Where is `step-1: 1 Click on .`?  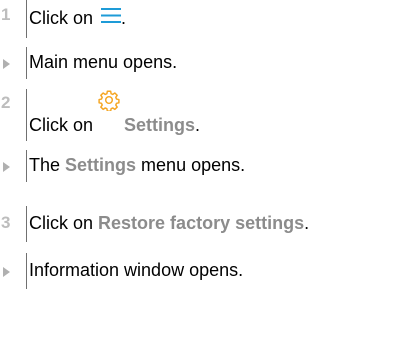
step-1: 1 Click on . is located at coordinates (63, 19).